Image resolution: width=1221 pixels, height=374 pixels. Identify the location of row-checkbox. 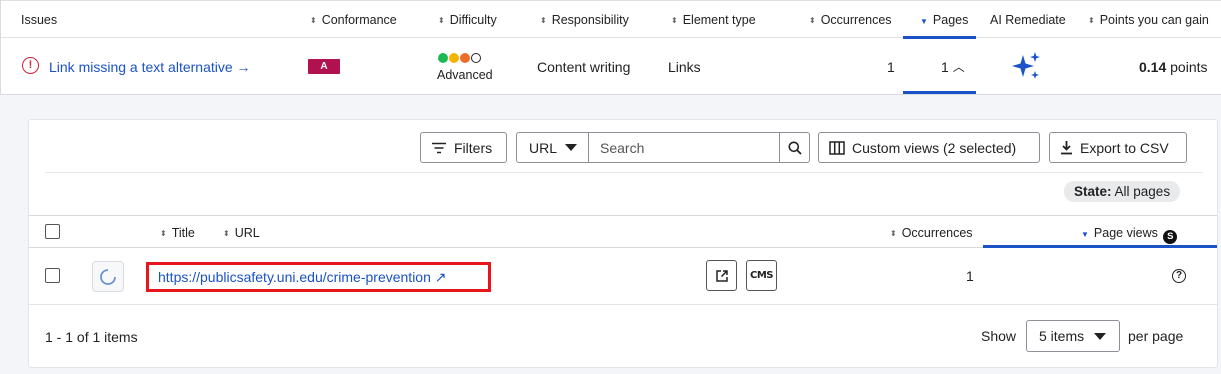
(52, 275).